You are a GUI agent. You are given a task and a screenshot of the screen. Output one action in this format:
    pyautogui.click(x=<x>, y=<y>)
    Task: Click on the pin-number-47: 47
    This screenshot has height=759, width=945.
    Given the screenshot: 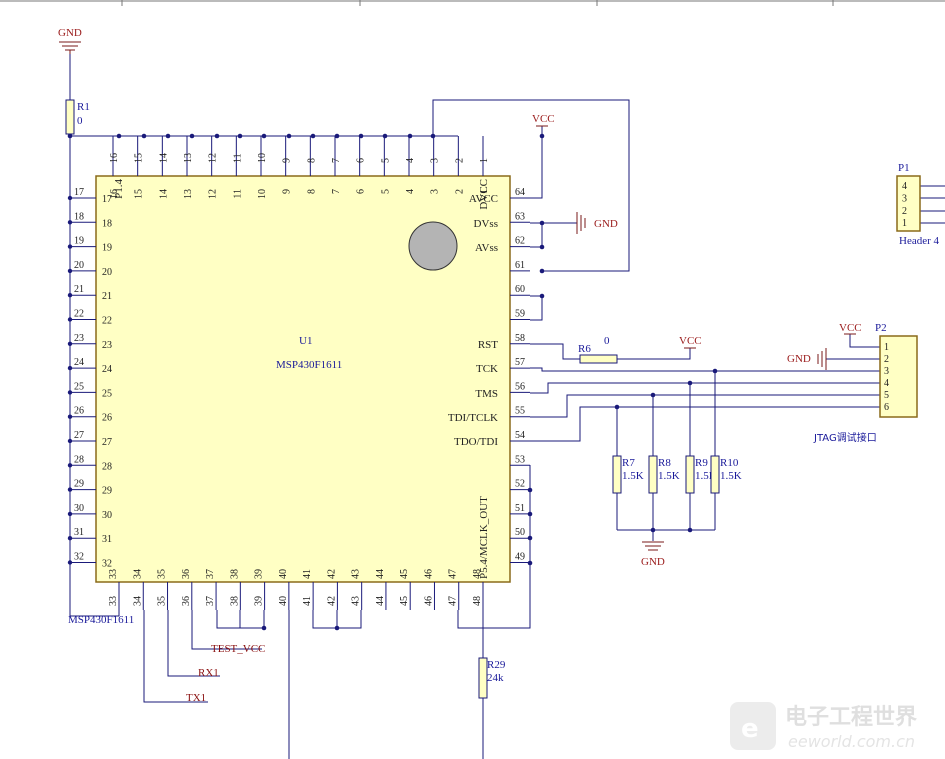 What is the action you would take?
    pyautogui.click(x=453, y=601)
    